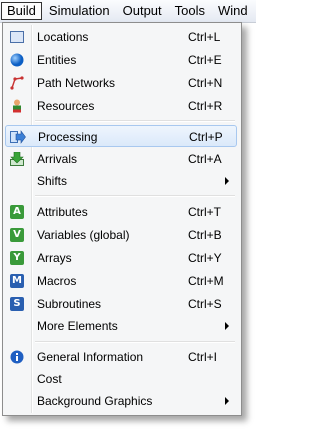 This screenshot has width=320, height=429. Describe the element at coordinates (203, 357) in the screenshot. I see `menu-item-shortcut: Ctrl+I` at that location.